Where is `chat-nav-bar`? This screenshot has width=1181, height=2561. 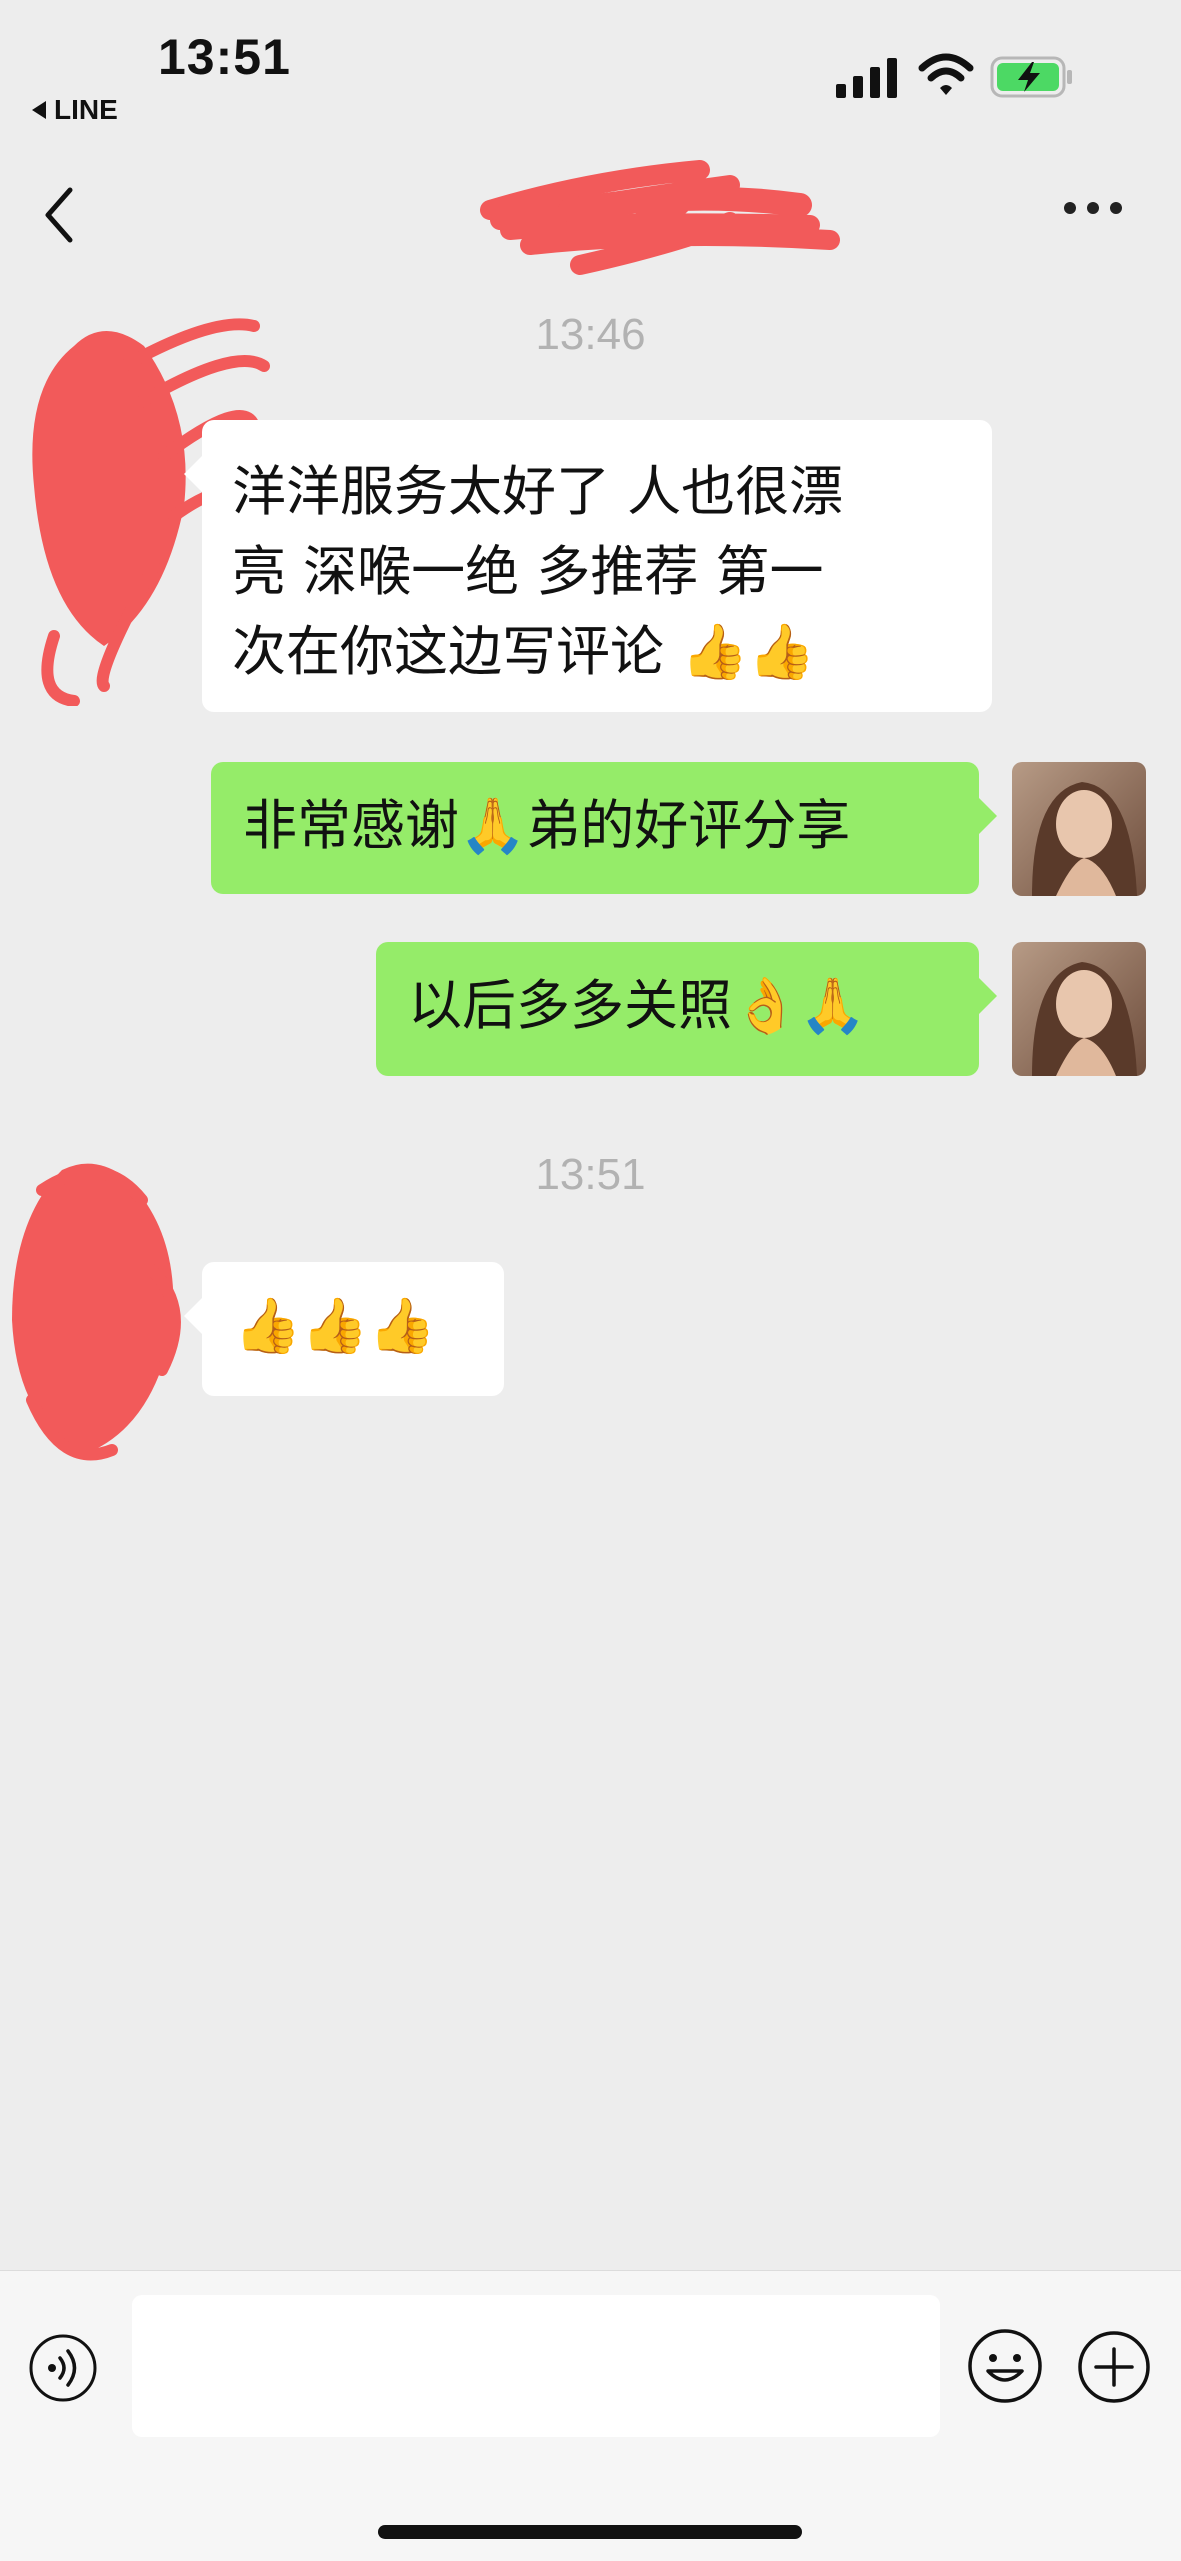
chat-nav-bar is located at coordinates (590, 207).